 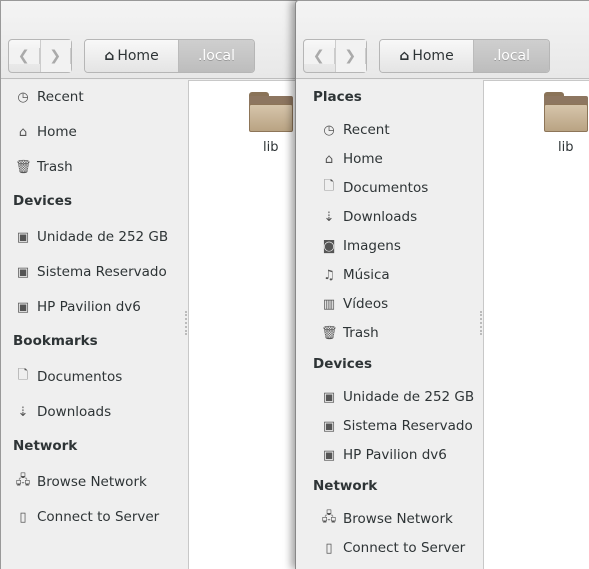 I want to click on sidebar-item-v-deos: ▥ Vídeos, so click(x=354, y=304).